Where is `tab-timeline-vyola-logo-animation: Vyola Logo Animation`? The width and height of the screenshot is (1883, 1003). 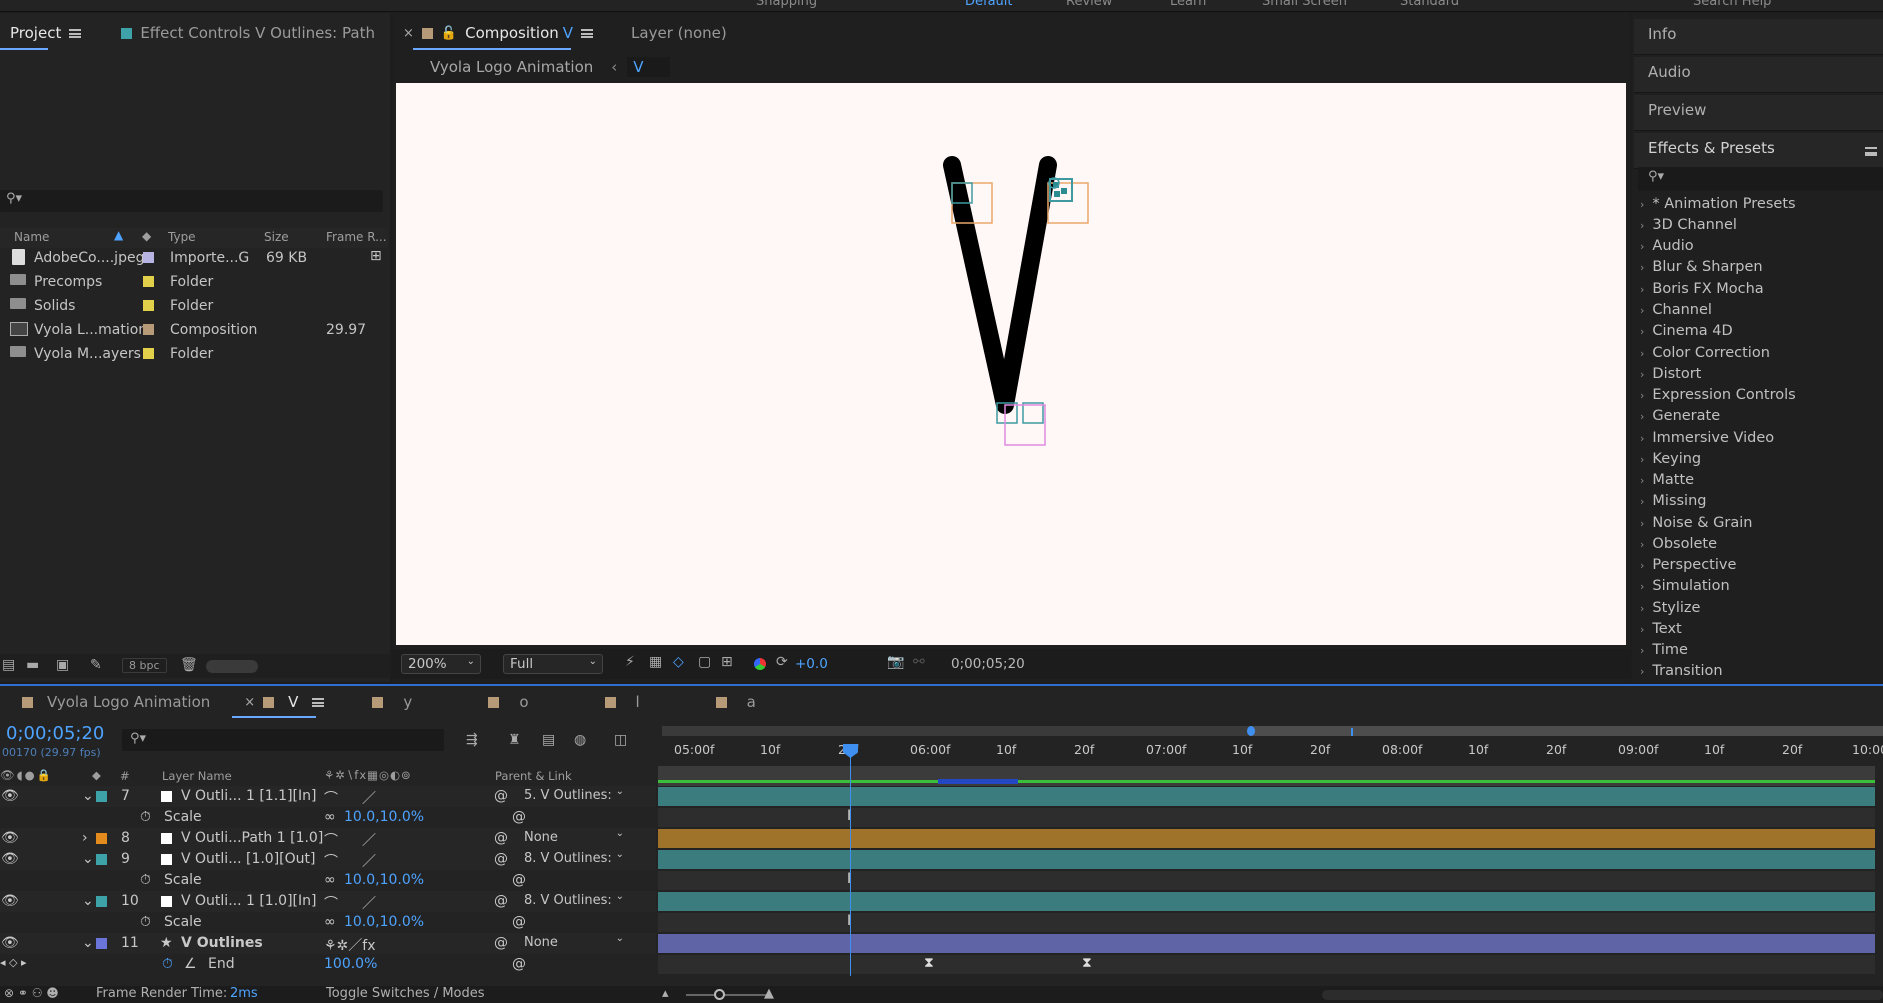 tab-timeline-vyola-logo-animation: Vyola Logo Animation is located at coordinates (116, 702).